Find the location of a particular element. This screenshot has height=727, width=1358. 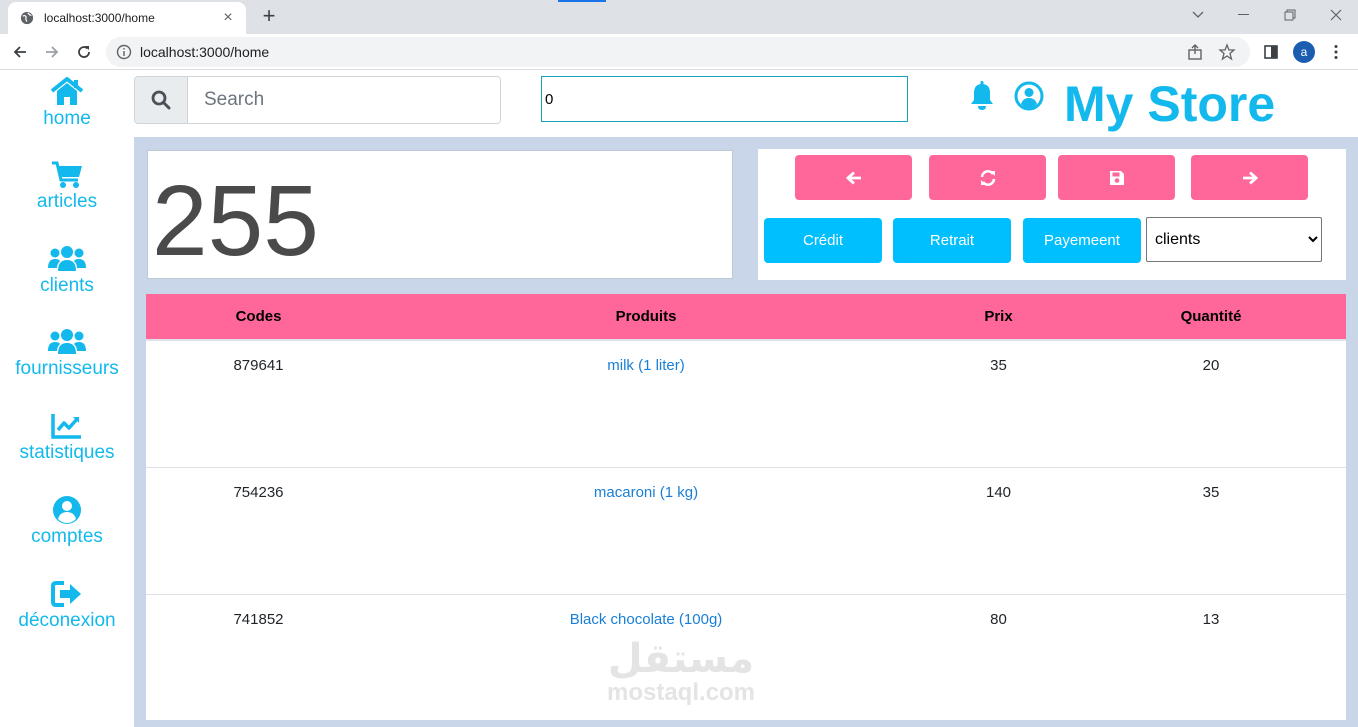

save-button is located at coordinates (1116, 177).